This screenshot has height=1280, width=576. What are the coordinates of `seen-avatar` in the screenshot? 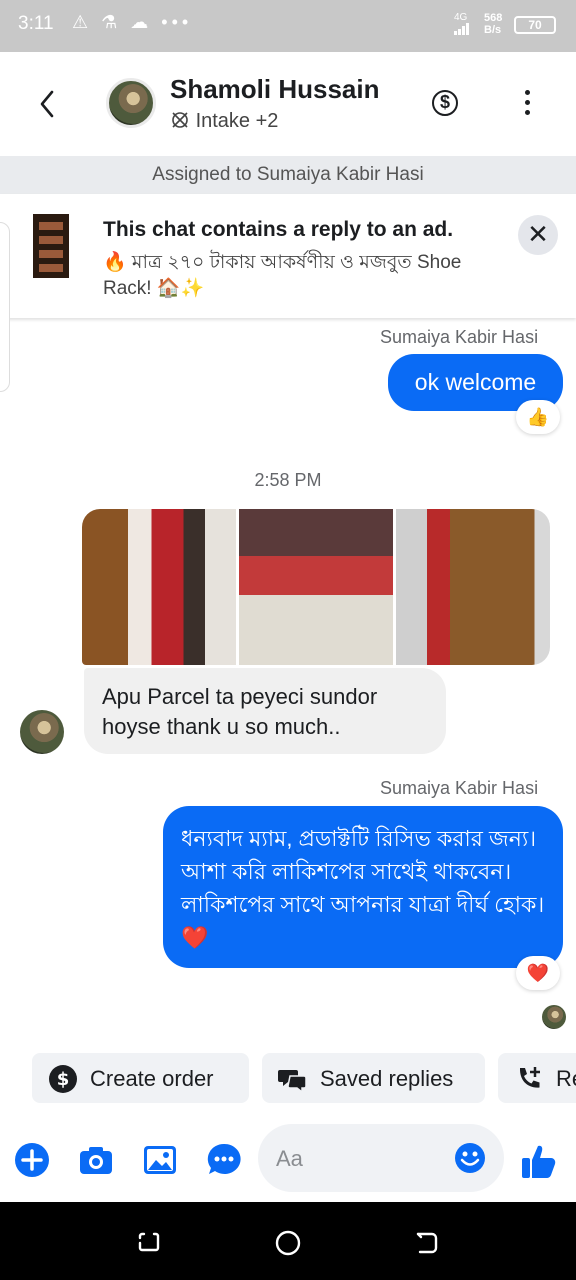 It's located at (554, 1017).